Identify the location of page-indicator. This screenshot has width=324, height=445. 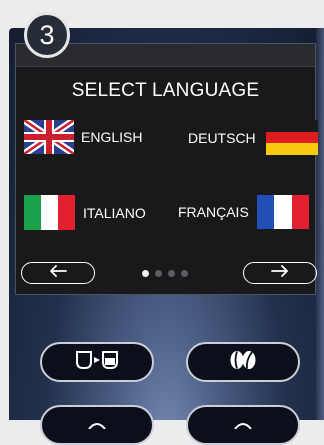
(165, 273).